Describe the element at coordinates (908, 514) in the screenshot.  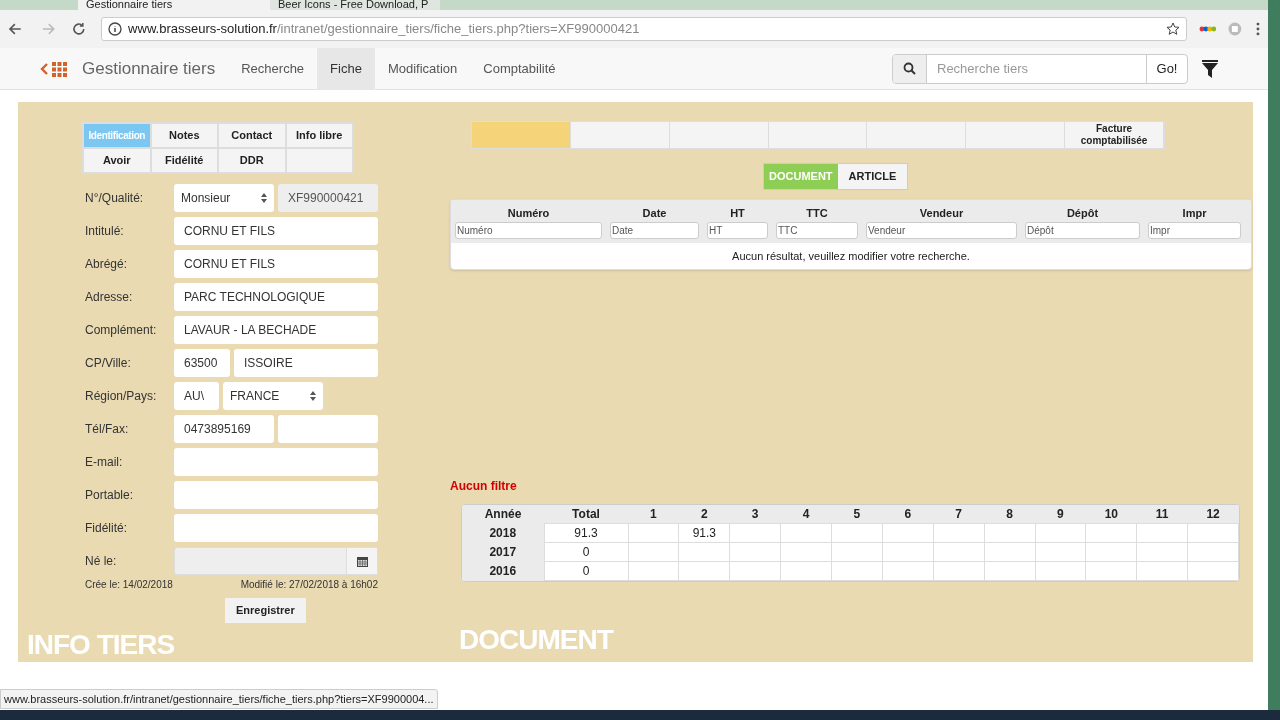
I see `column-header: 6` at that location.